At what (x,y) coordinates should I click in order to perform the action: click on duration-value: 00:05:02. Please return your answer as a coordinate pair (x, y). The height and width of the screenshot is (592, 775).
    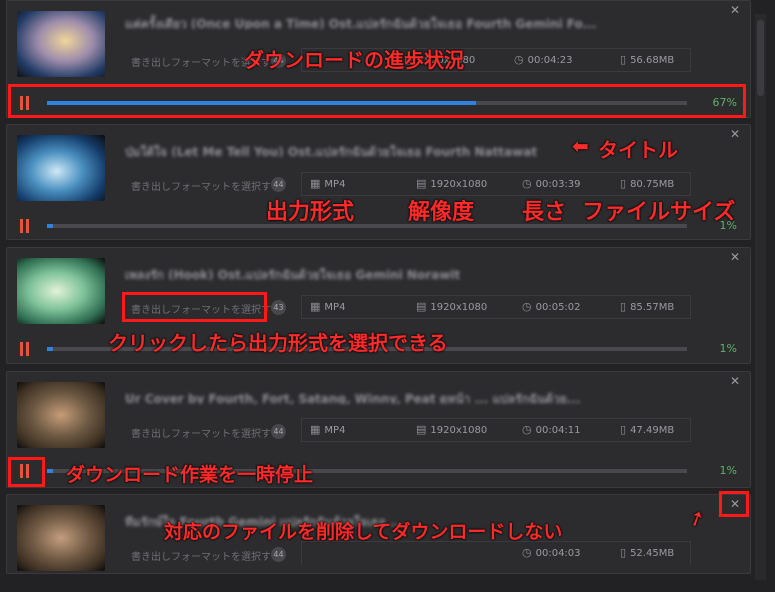
    Looking at the image, I should click on (558, 307).